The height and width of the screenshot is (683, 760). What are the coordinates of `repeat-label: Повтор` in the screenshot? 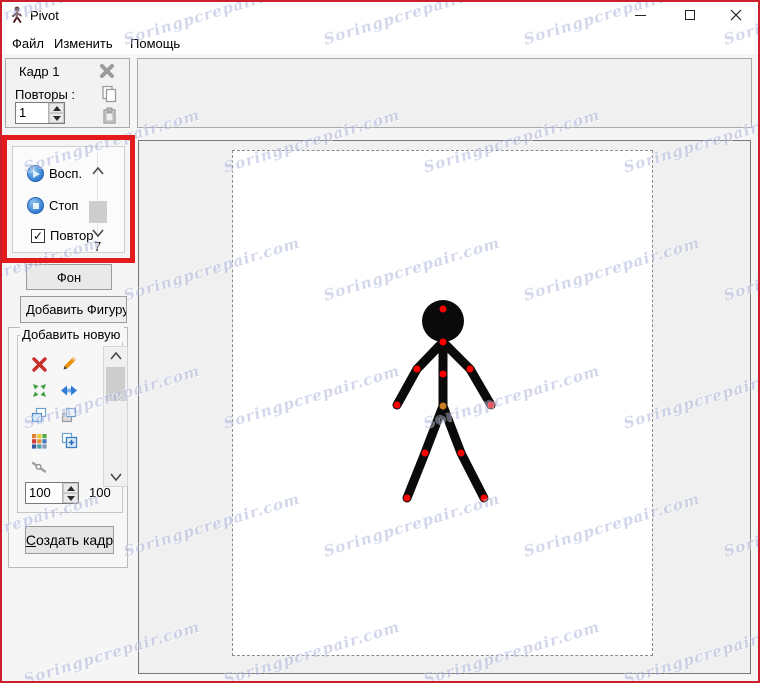 It's located at (72, 235).